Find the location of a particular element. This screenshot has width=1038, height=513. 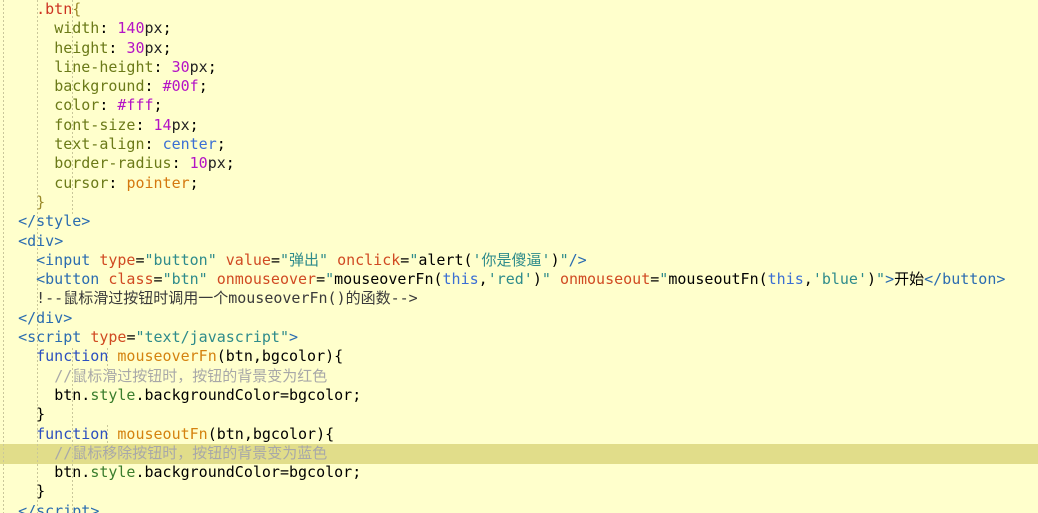

code-line: .btn{ is located at coordinates (519, 9).